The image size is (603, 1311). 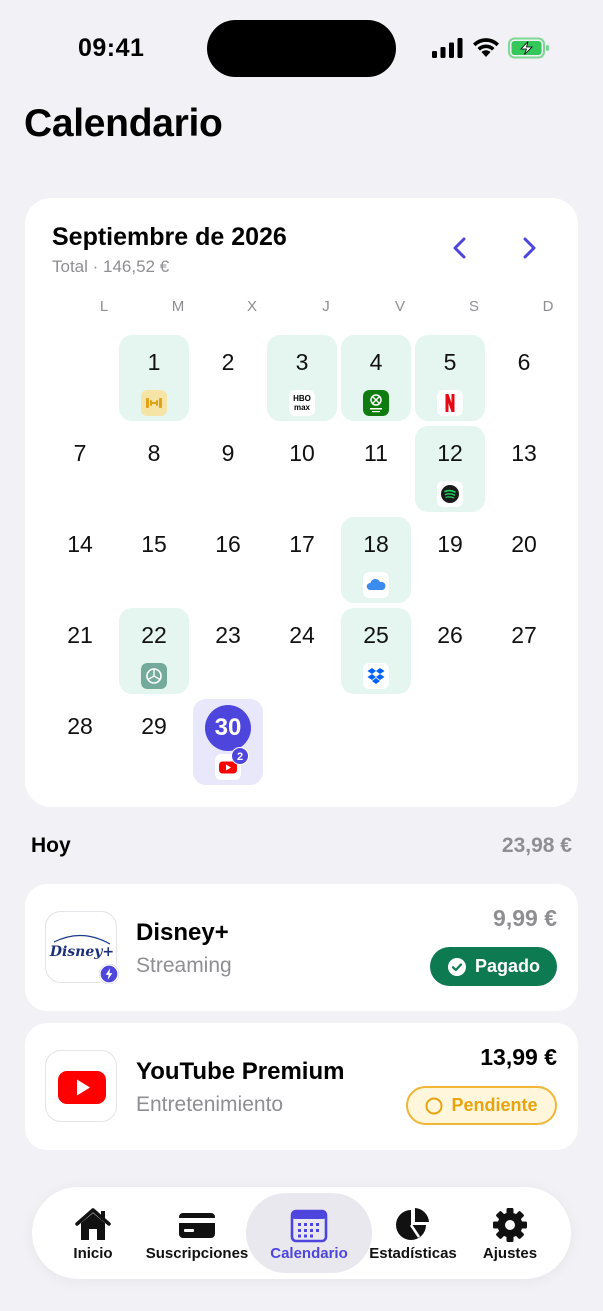 What do you see at coordinates (525, 918) in the screenshot?
I see `subscription-price: 9,99 €` at bounding box center [525, 918].